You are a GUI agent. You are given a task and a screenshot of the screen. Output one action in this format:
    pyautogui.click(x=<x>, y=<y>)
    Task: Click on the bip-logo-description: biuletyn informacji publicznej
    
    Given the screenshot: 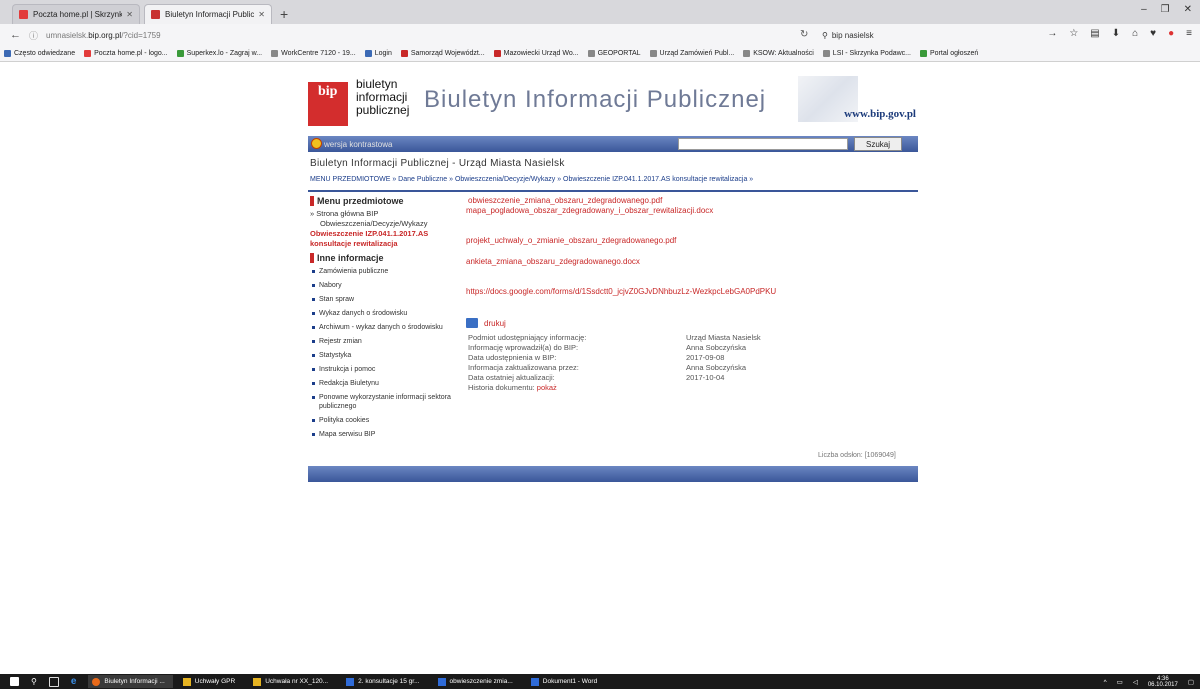 What is the action you would take?
    pyautogui.click(x=382, y=97)
    